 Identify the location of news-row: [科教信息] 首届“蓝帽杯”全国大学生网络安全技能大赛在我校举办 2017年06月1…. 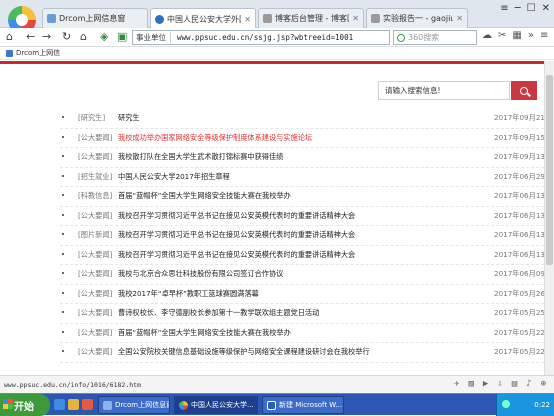
(302, 197).